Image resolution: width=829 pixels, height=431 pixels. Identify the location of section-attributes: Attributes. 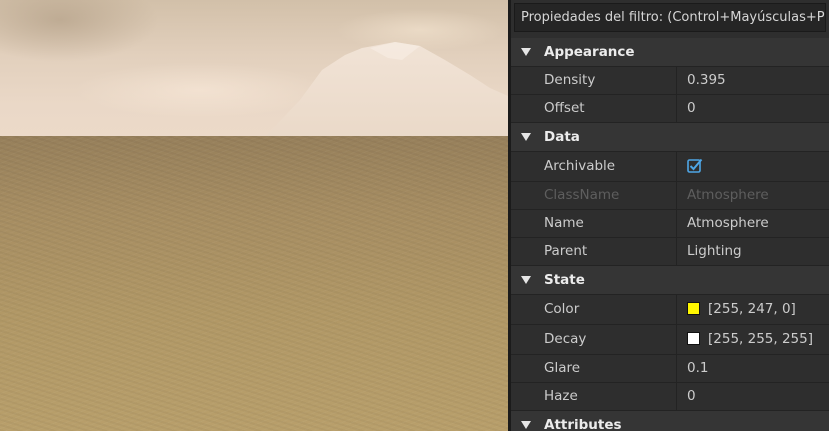
(670, 421).